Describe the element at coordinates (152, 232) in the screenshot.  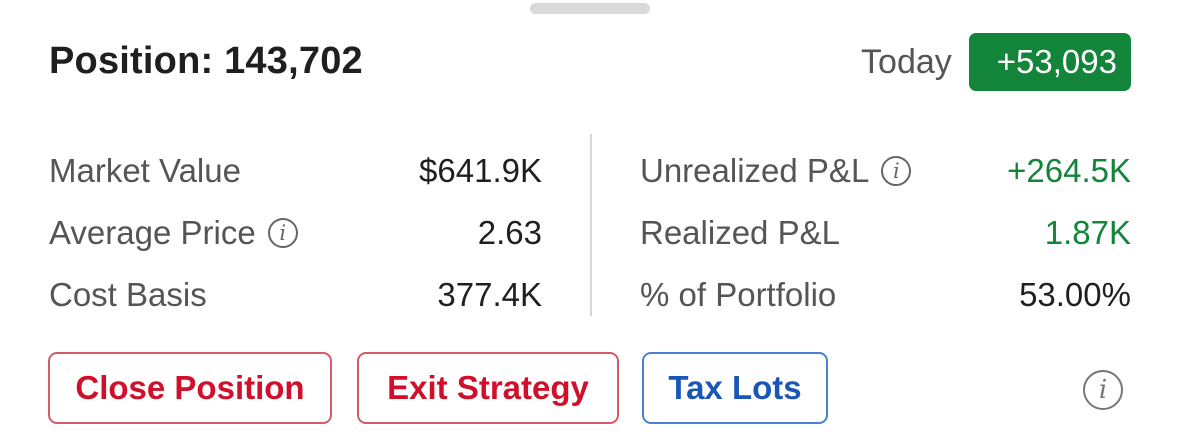
I see `stat-label: Average Price` at that location.